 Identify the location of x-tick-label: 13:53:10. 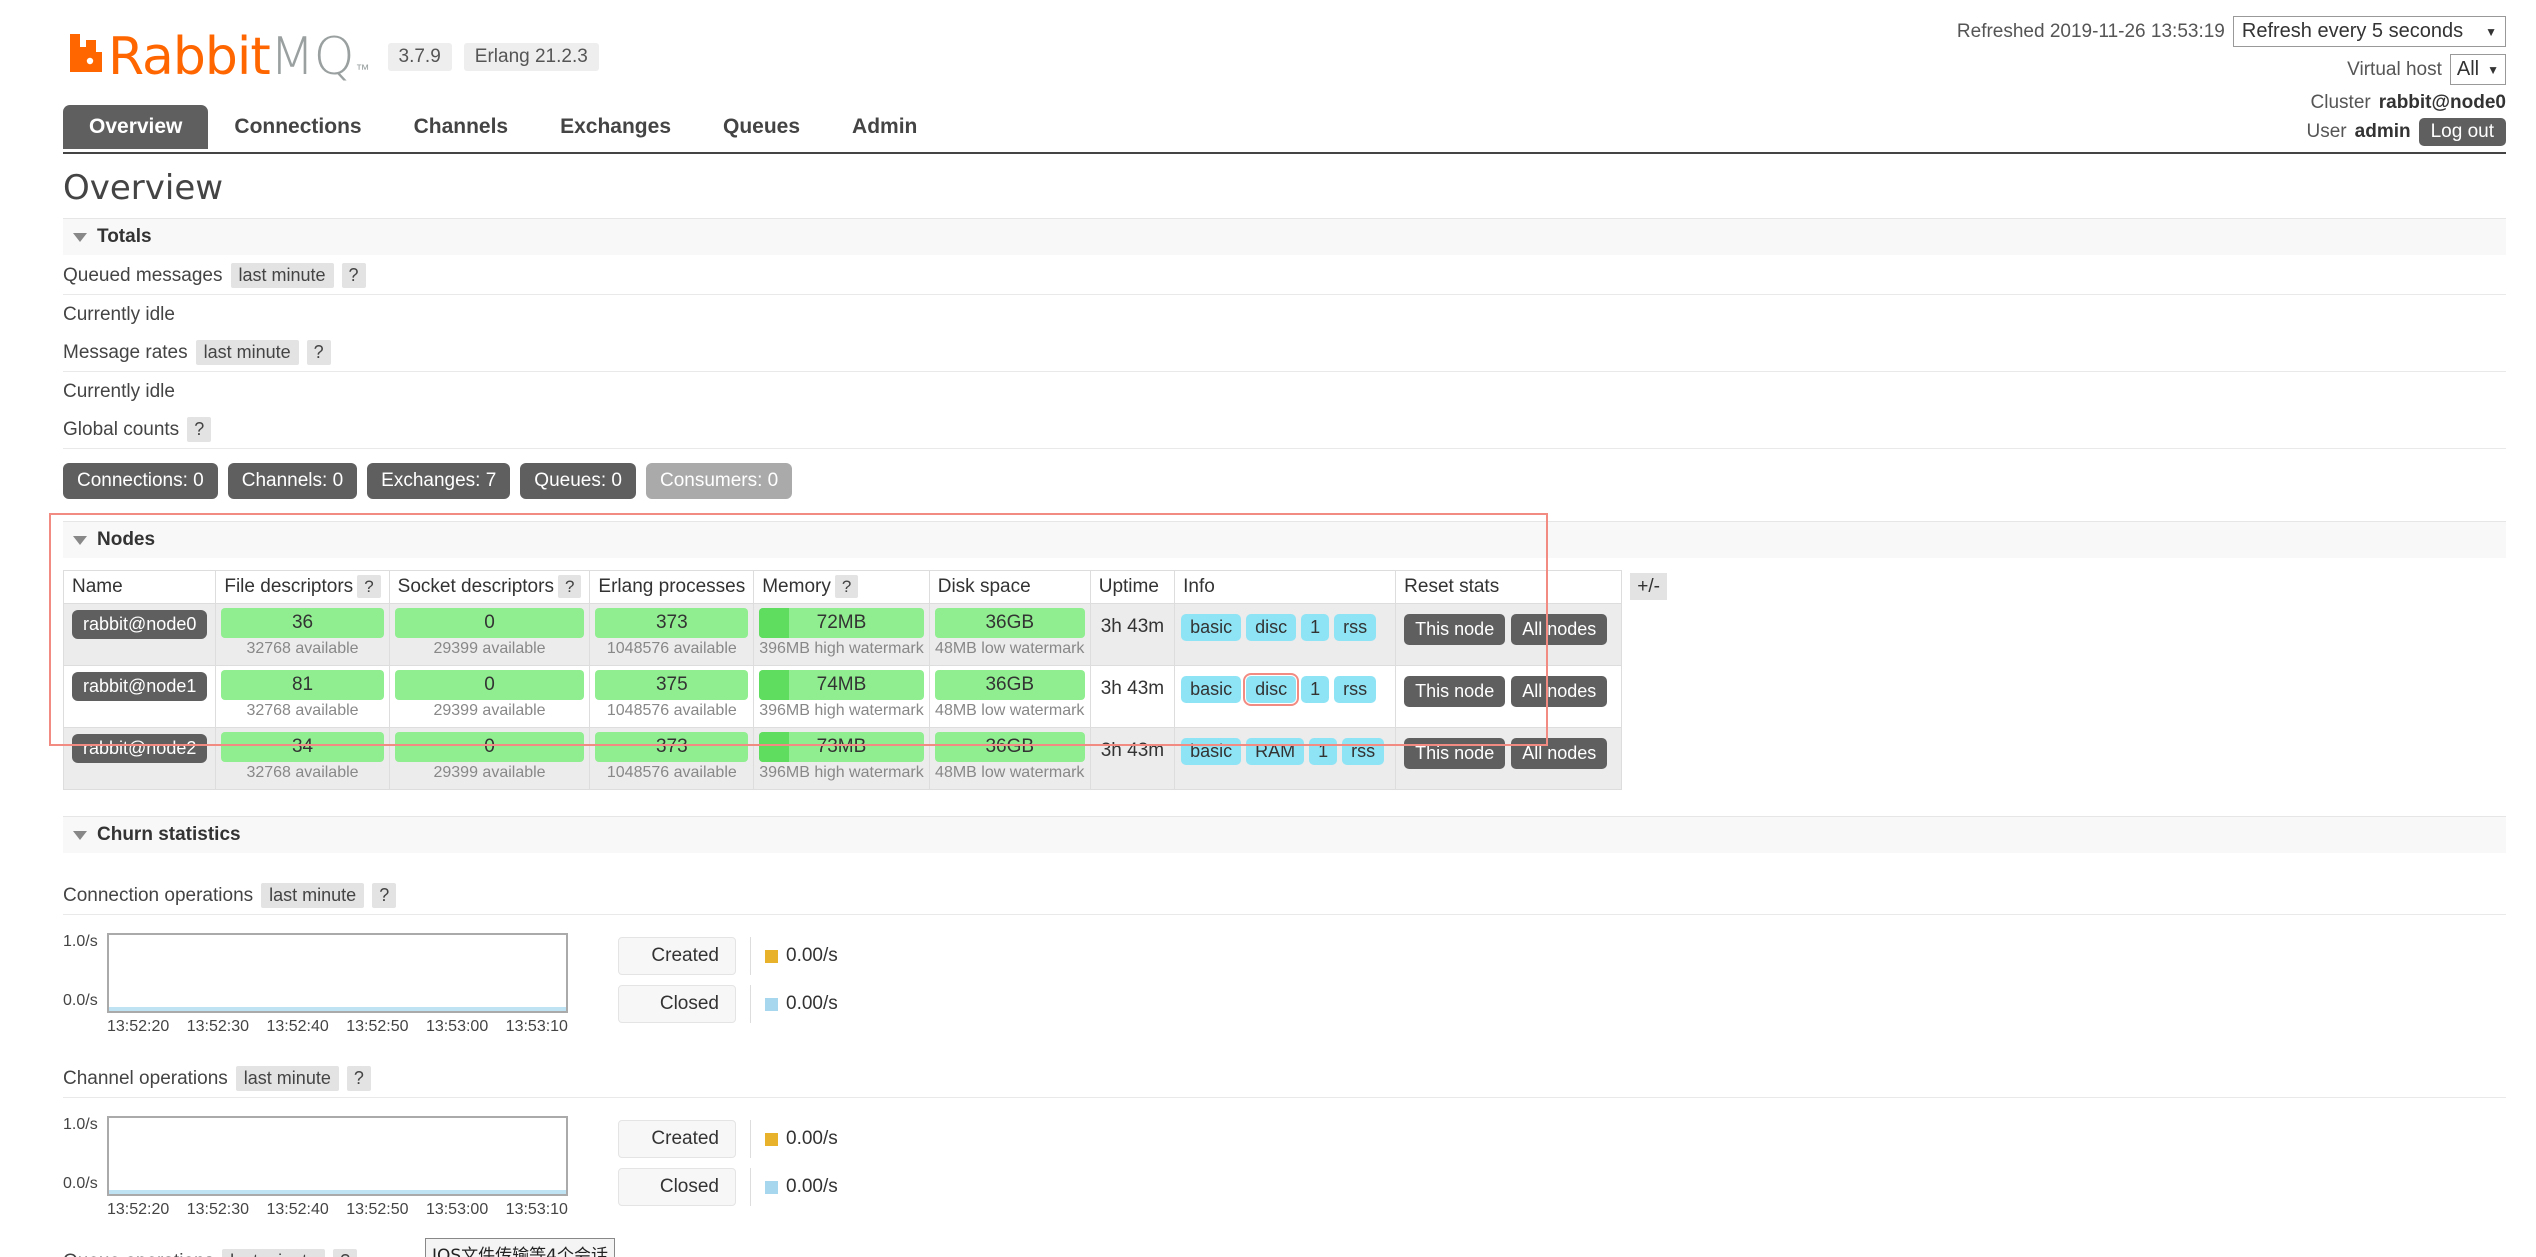
(536, 1026).